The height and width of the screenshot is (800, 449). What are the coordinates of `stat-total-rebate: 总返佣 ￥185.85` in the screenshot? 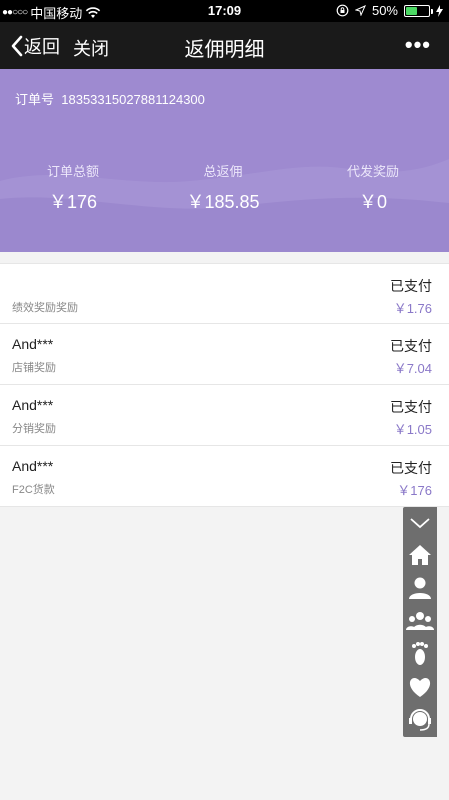 It's located at (223, 187).